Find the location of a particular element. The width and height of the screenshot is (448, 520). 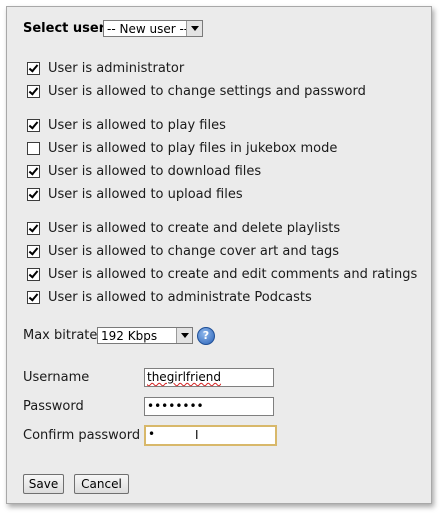

permission-label: User is allowed to download files is located at coordinates (155, 171).